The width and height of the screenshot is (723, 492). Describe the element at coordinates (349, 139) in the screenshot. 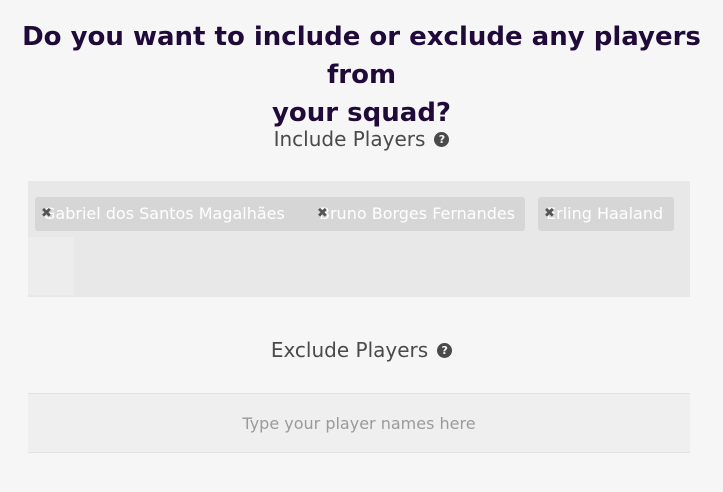

I see `include-players-label-text: Include Players` at that location.